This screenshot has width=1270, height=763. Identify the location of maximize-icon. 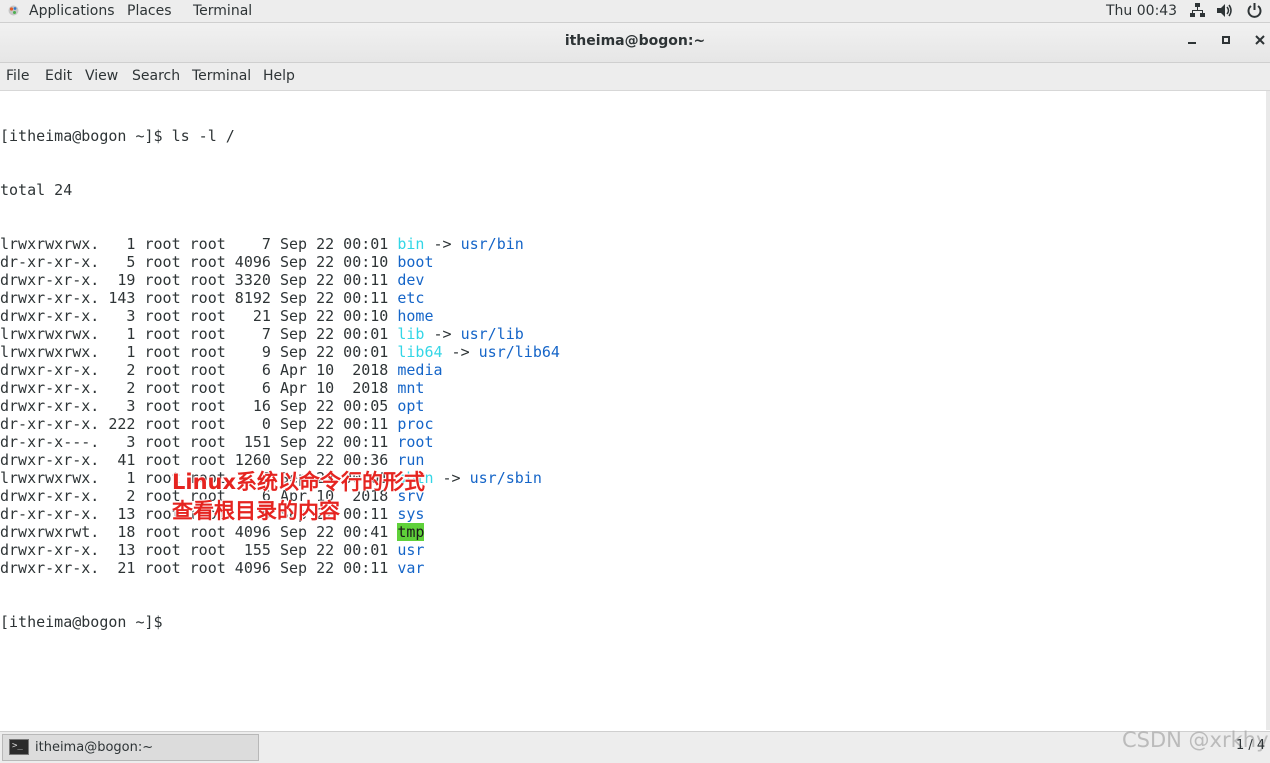
(1226, 40).